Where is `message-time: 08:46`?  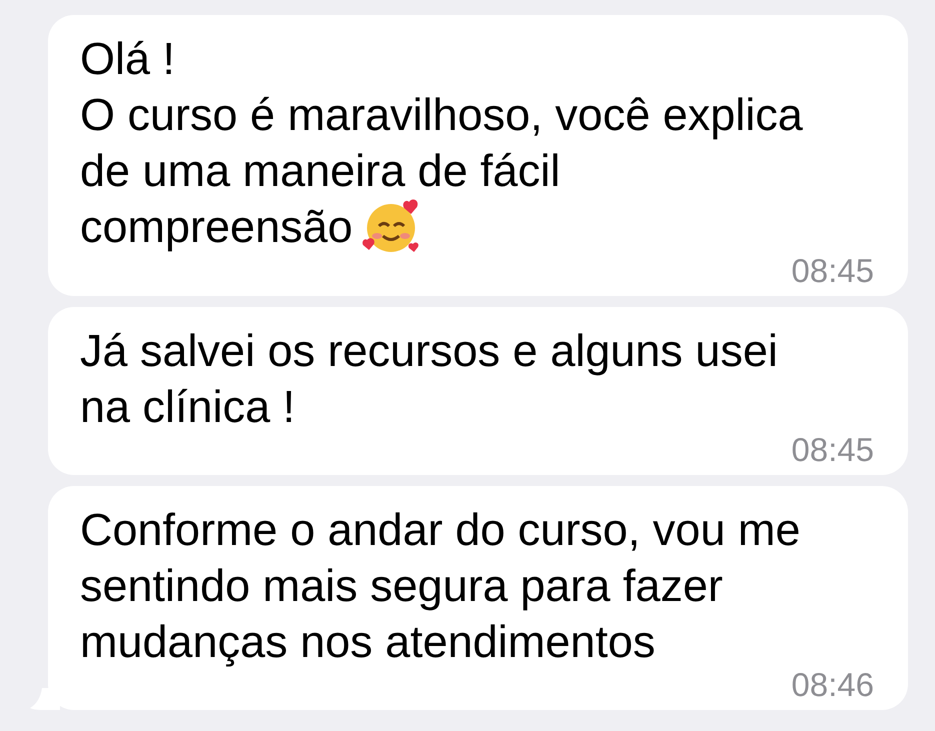
message-time: 08:46 is located at coordinates (832, 685).